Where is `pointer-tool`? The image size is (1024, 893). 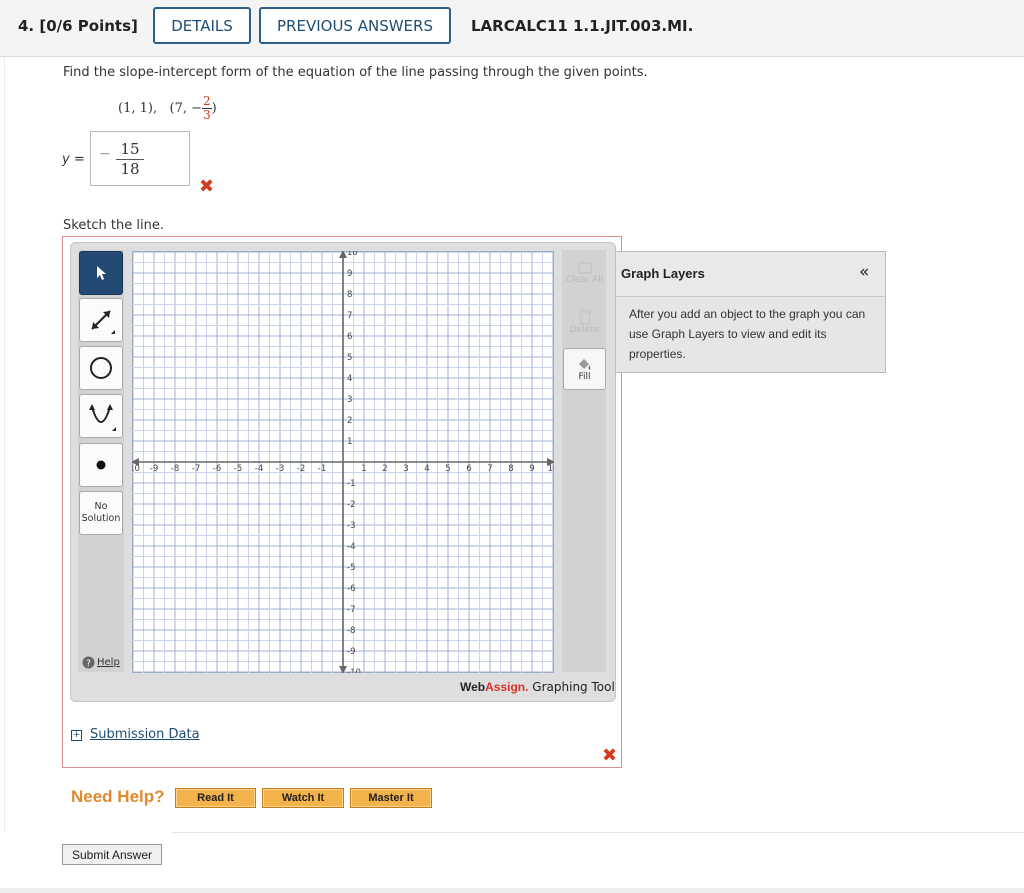 pointer-tool is located at coordinates (101, 273).